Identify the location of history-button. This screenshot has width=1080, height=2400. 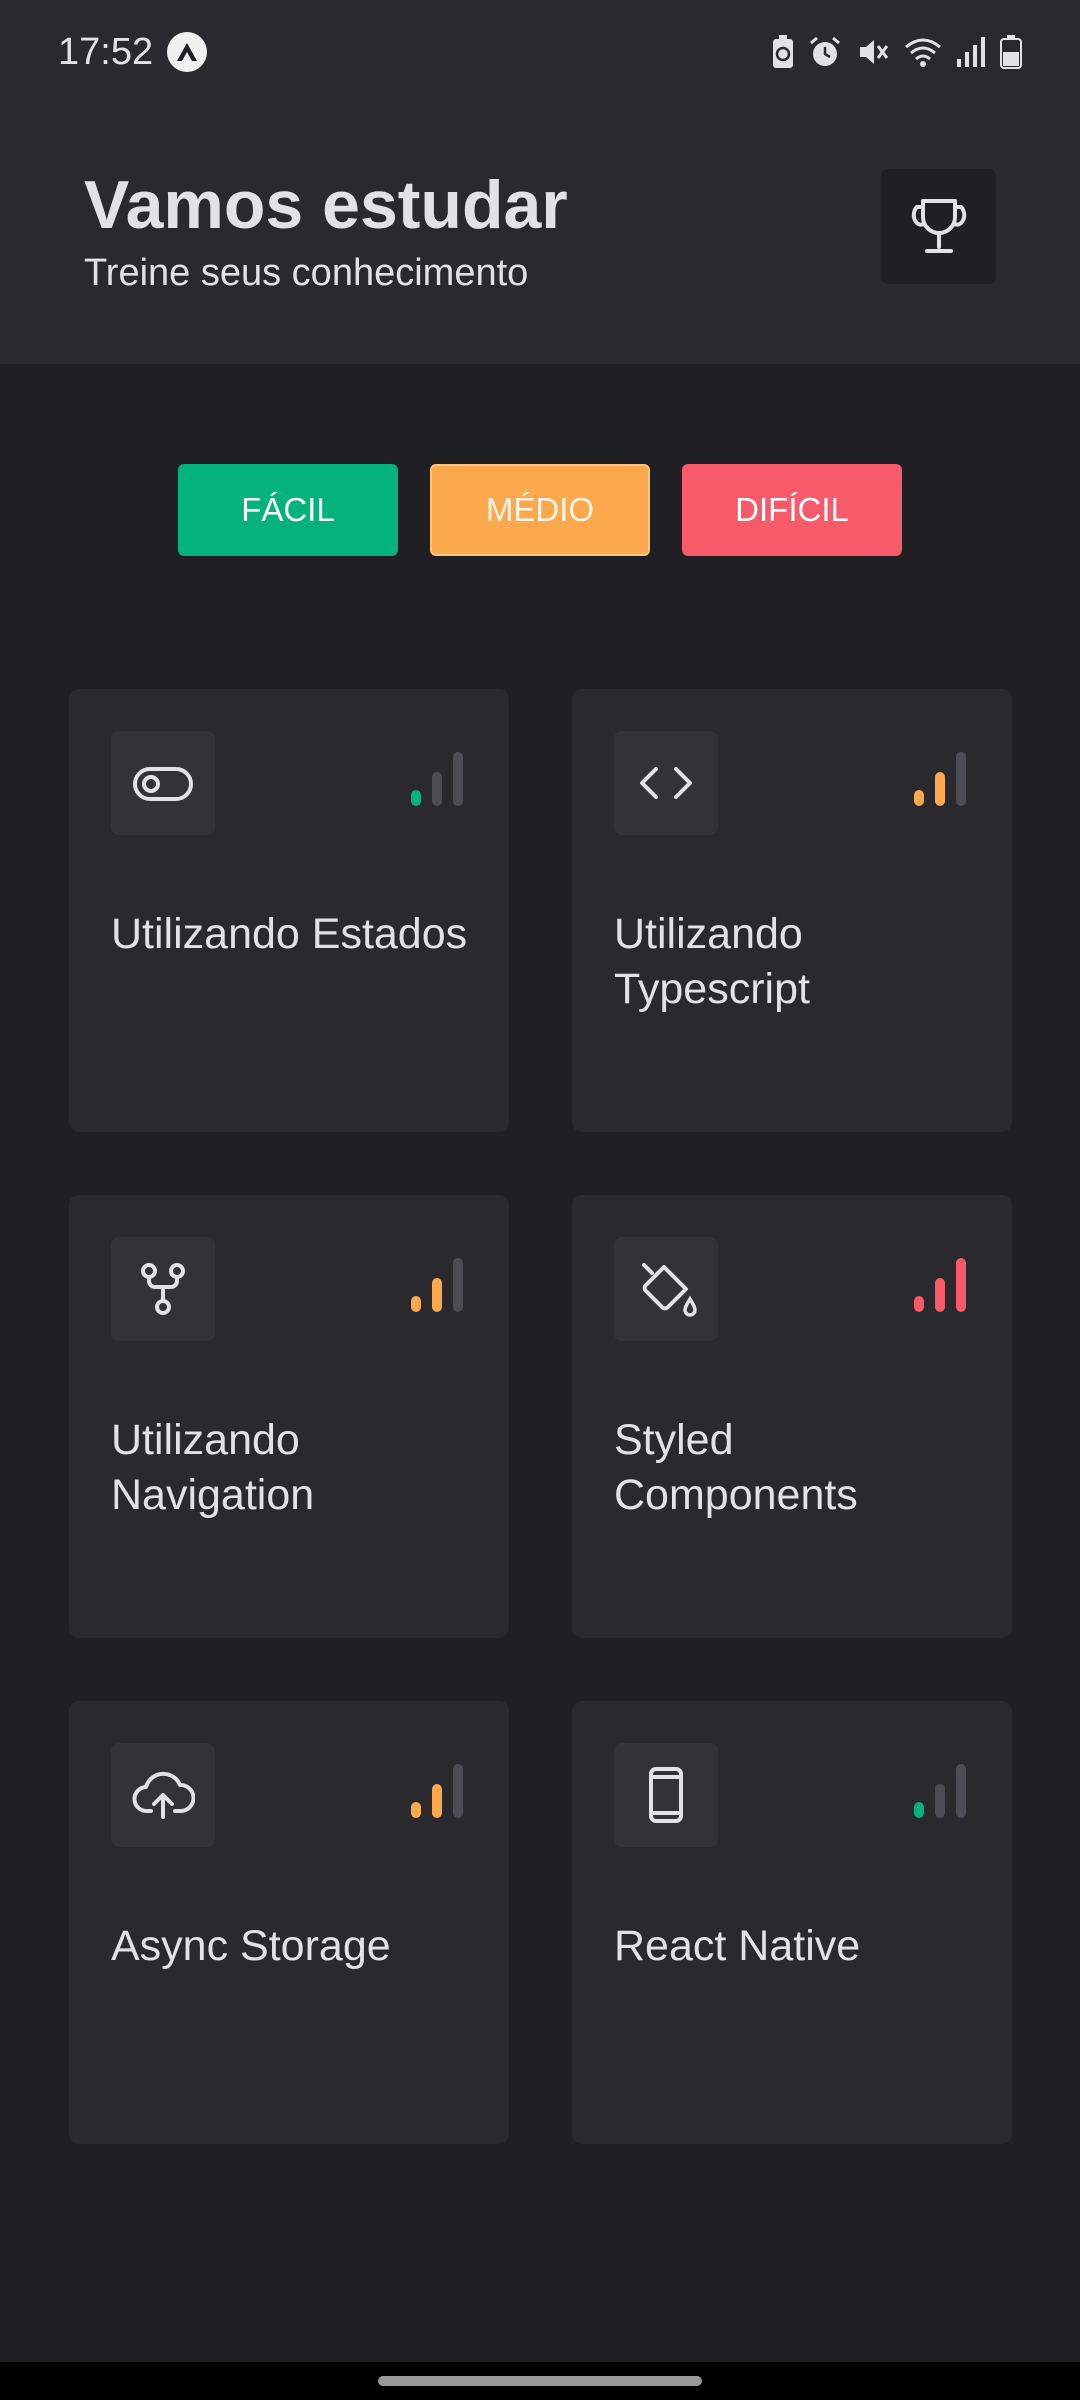
(938, 226).